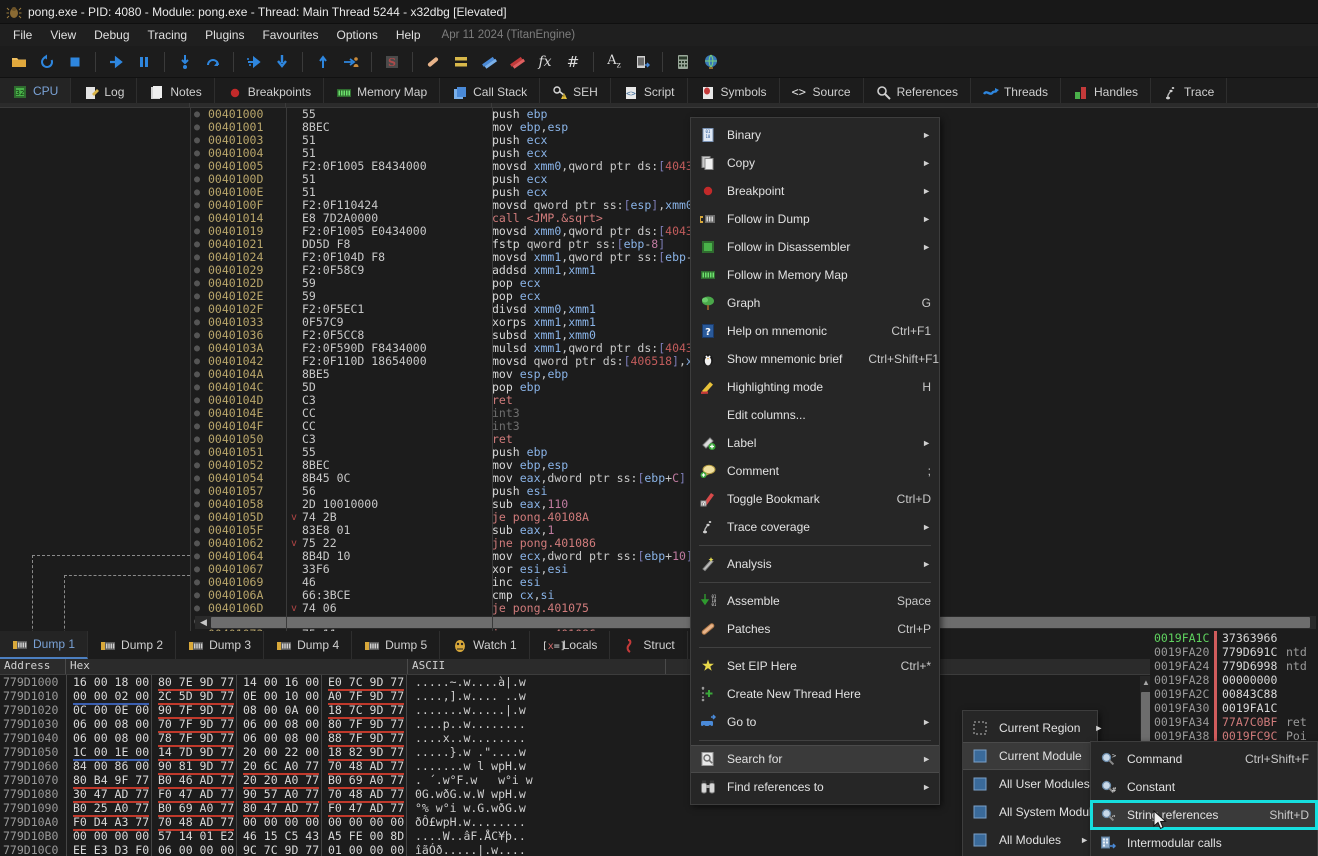 The width and height of the screenshot is (1318, 856). I want to click on disassembly-row: ● 0040104A 8BE5 mov esp,ebp, so click(659, 374).